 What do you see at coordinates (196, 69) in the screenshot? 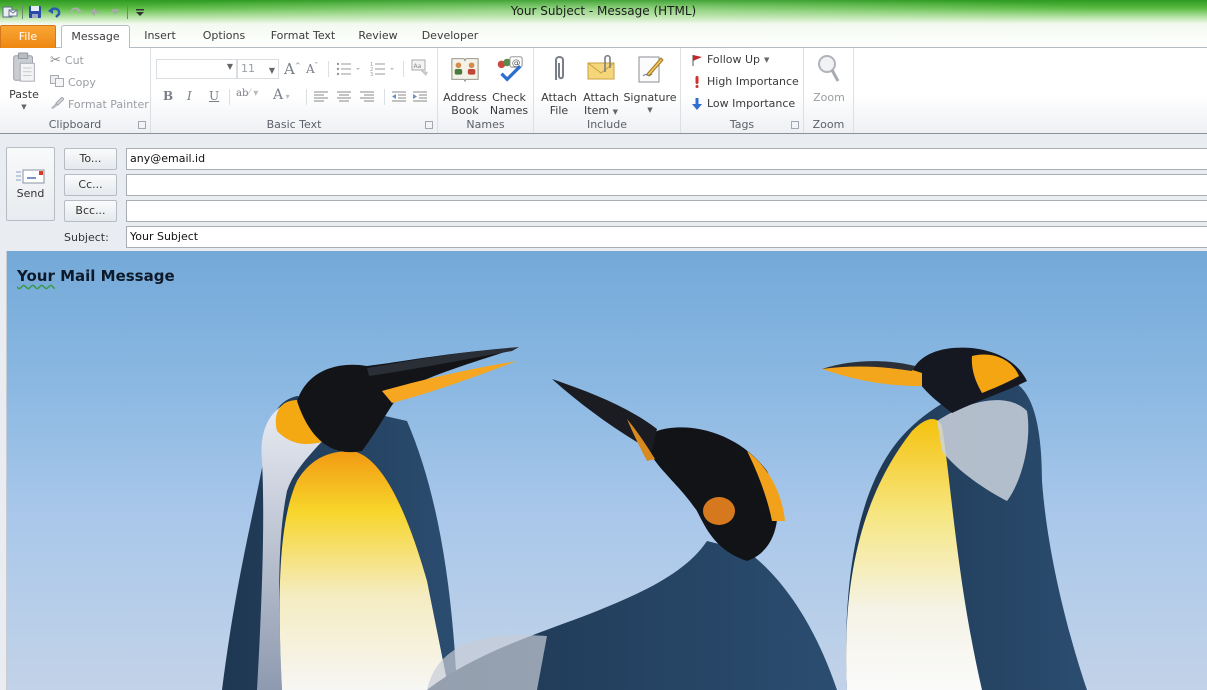
I see `font-name-combo: ▼` at bounding box center [196, 69].